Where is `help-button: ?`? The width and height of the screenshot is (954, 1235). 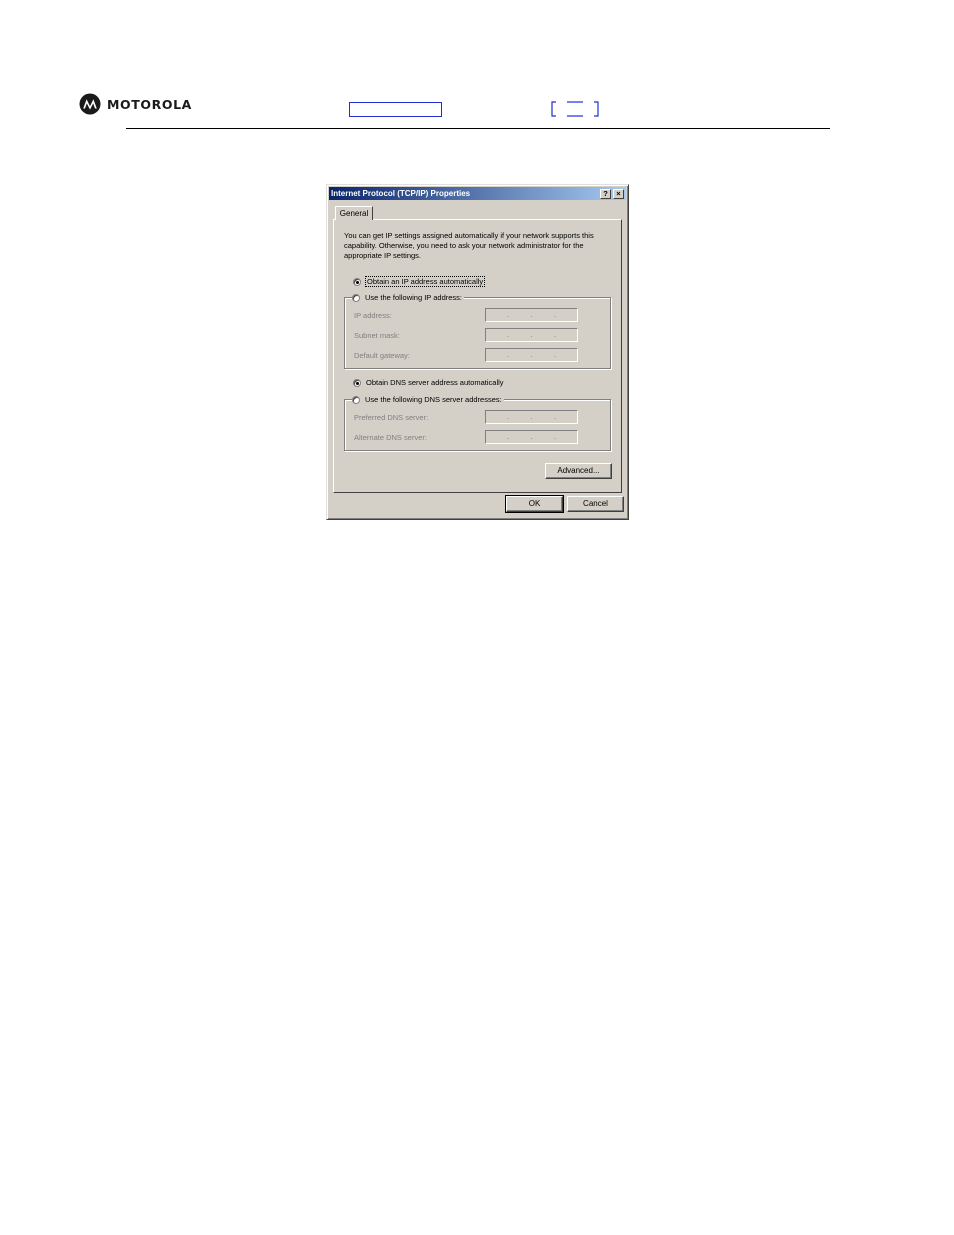
help-button: ? is located at coordinates (605, 193).